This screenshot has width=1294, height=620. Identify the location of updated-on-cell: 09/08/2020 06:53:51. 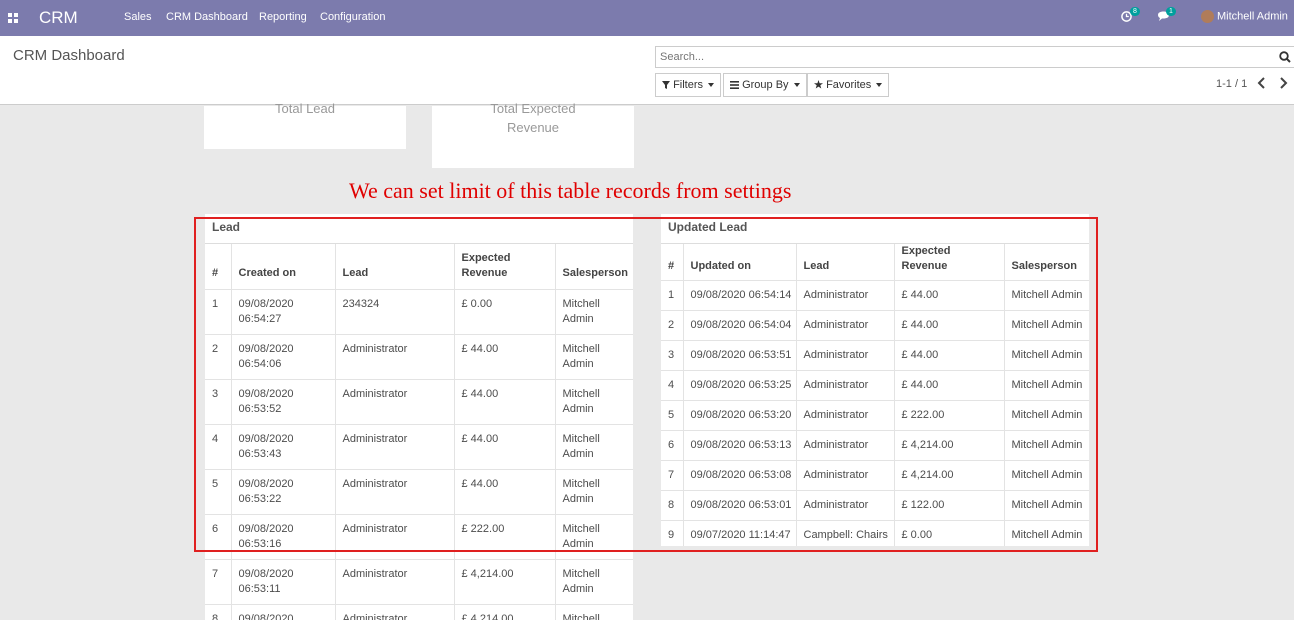
(740, 355).